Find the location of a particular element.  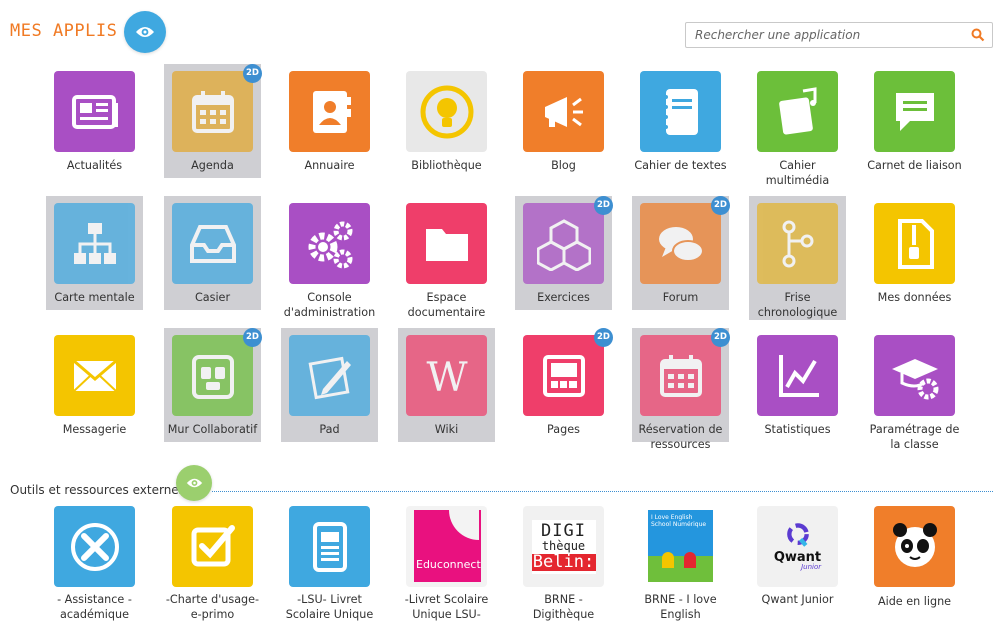

cubes-icon is located at coordinates (563, 243).